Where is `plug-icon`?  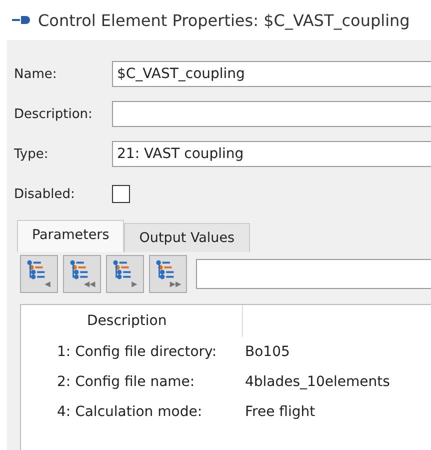
plug-icon is located at coordinates (22, 20).